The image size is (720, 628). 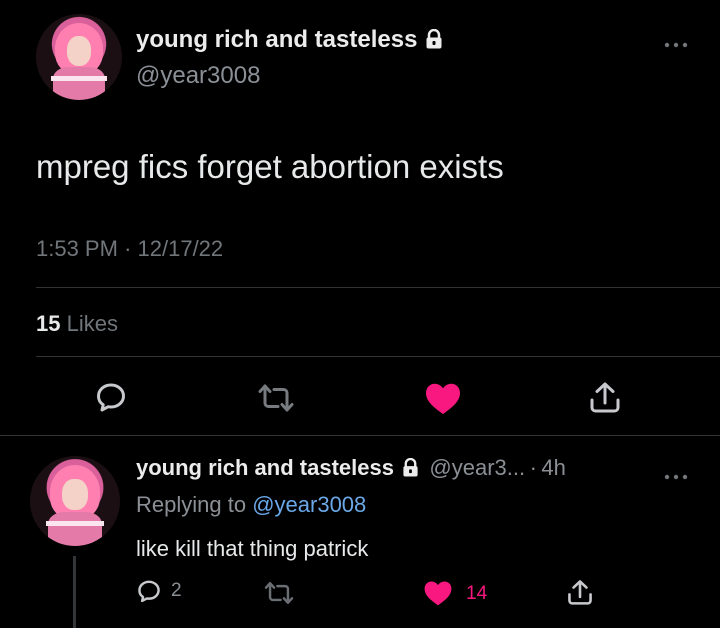 I want to click on like-button, so click(x=443, y=399).